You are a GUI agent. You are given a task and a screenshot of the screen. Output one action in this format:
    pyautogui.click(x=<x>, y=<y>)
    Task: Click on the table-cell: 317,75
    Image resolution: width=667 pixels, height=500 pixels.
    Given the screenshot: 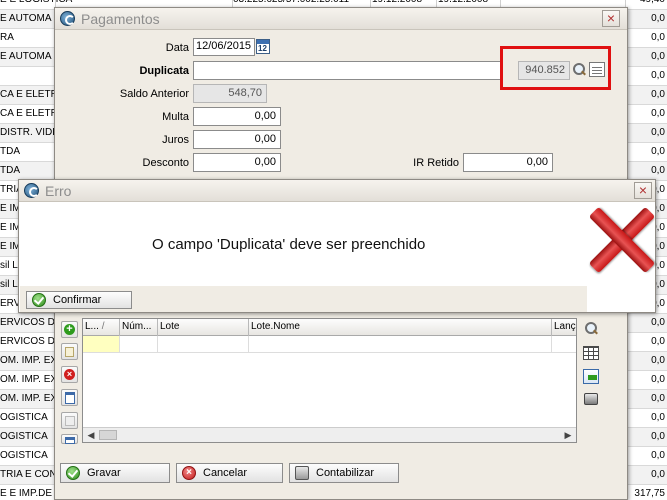 What is the action you would take?
    pyautogui.click(x=649, y=493)
    